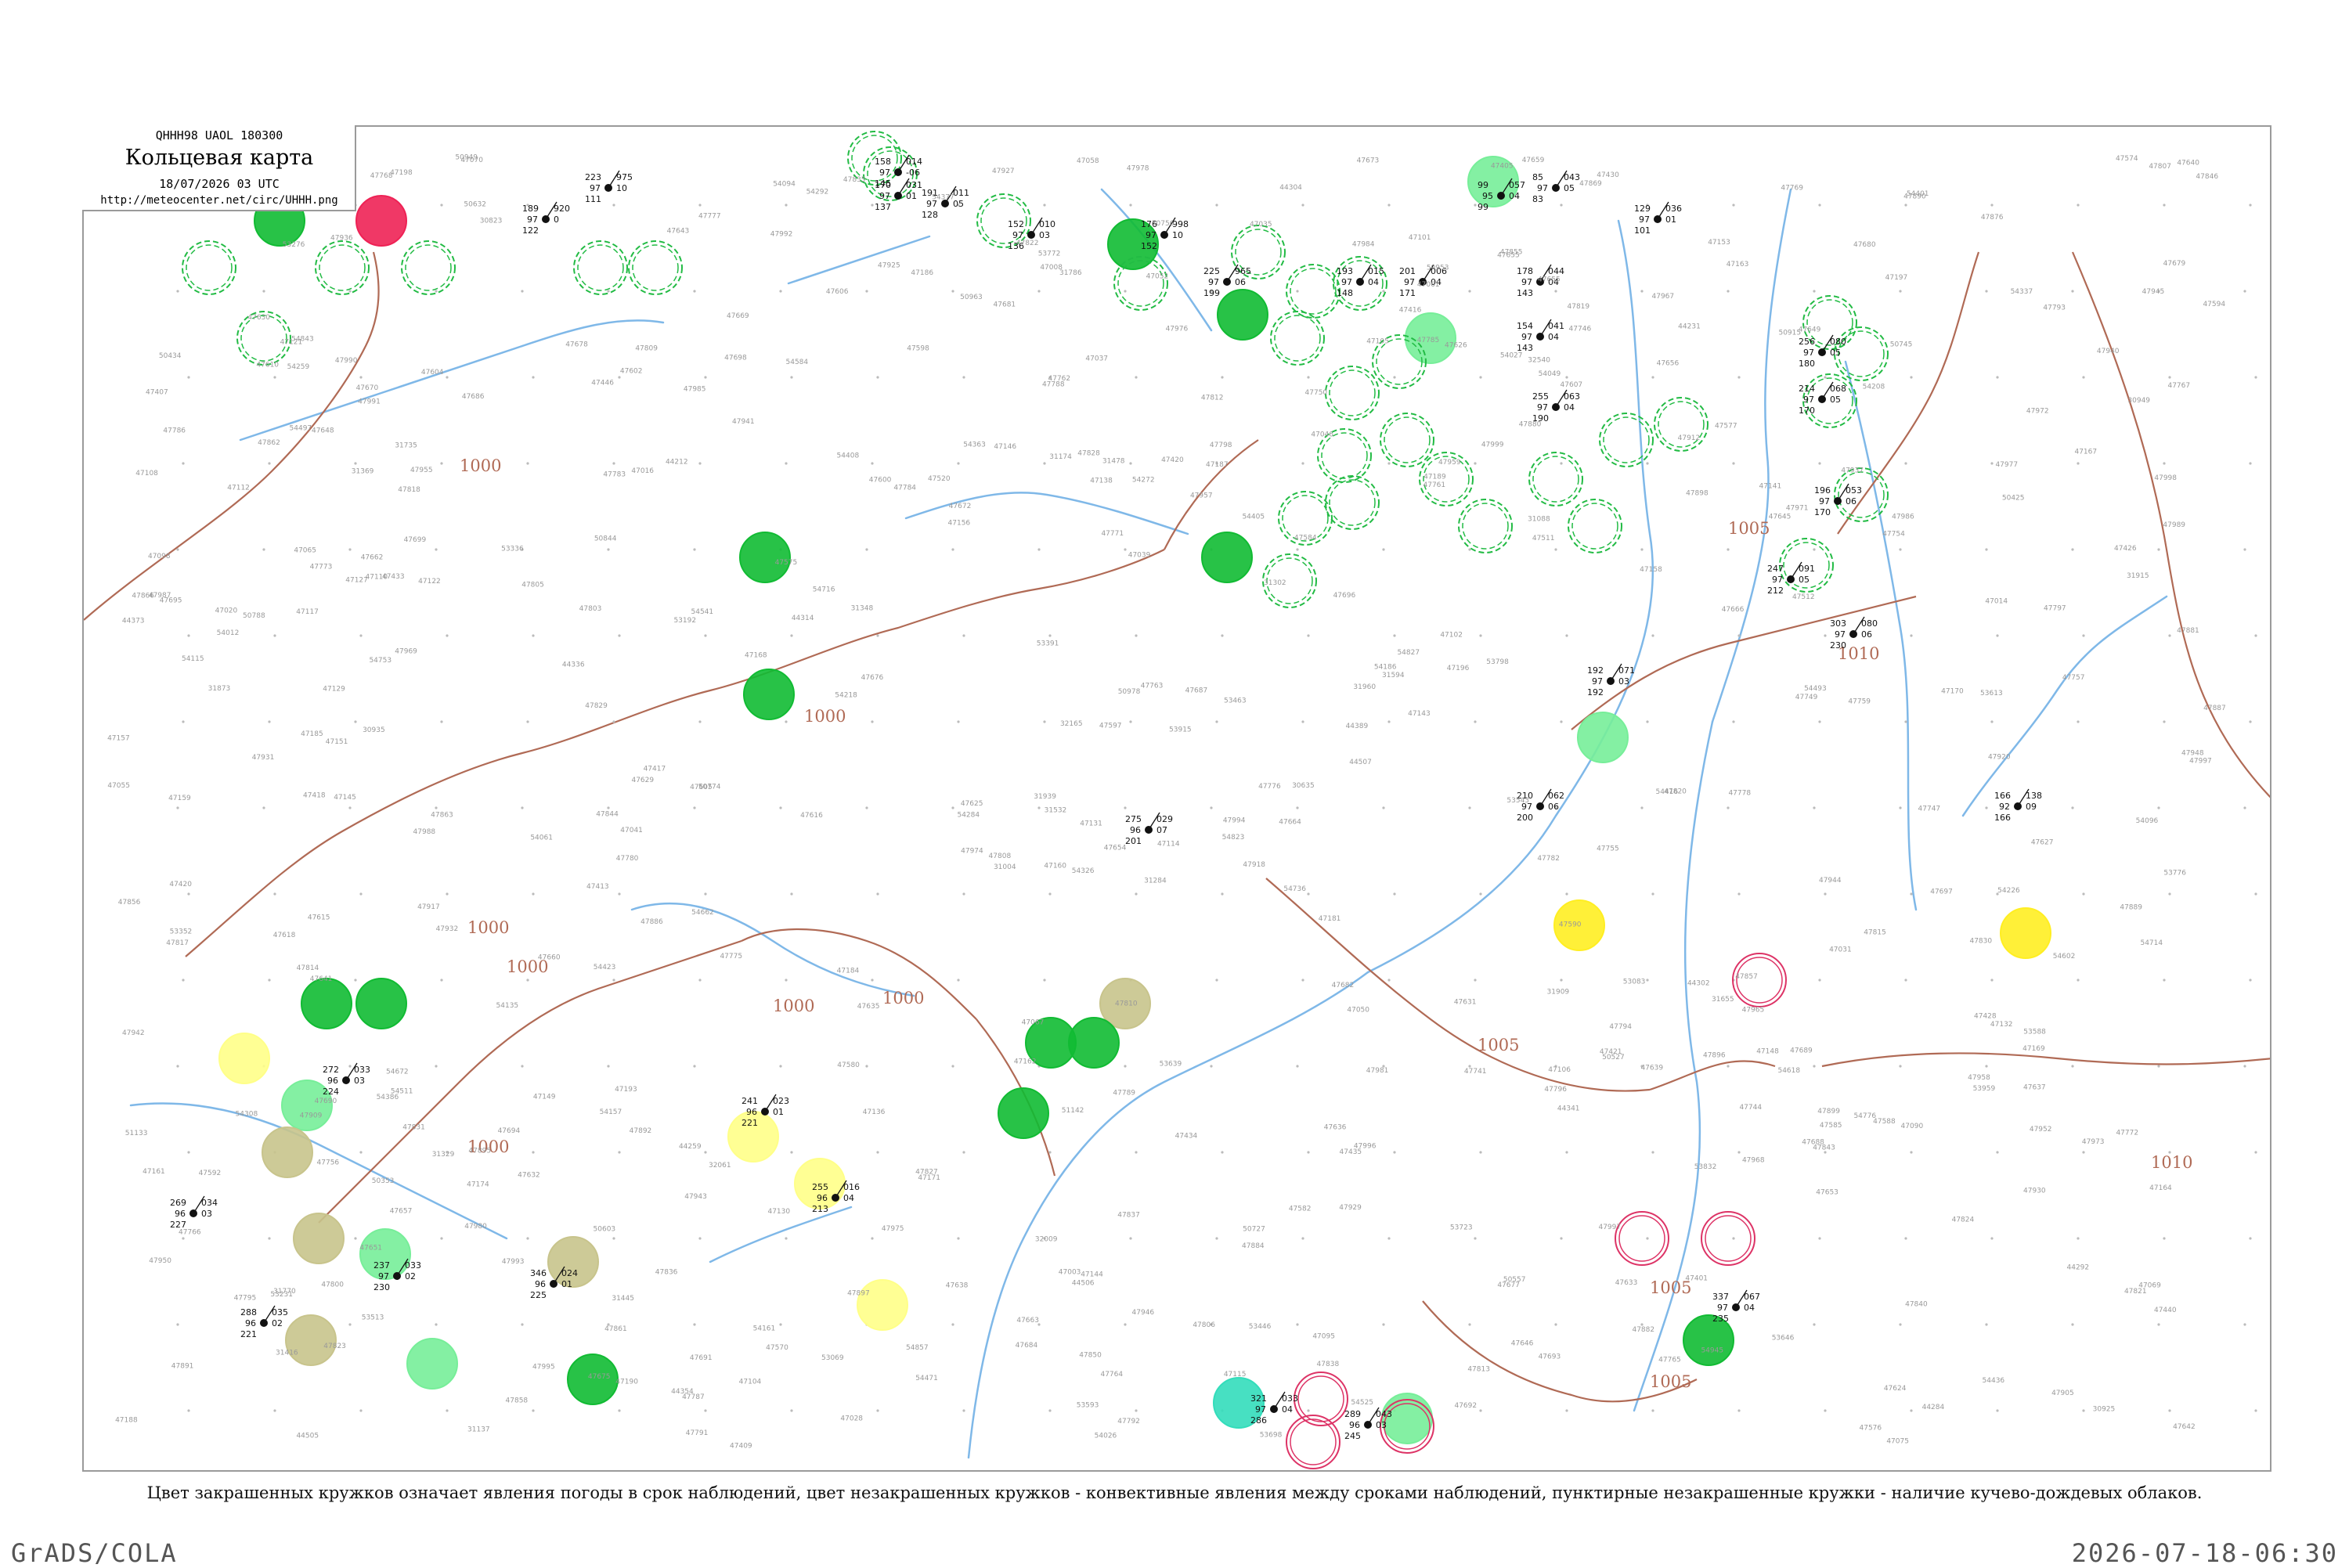 Image resolution: width=2349 pixels, height=1568 pixels. Describe the element at coordinates (1343, 985) in the screenshot. I see `station-index: 47682` at that location.